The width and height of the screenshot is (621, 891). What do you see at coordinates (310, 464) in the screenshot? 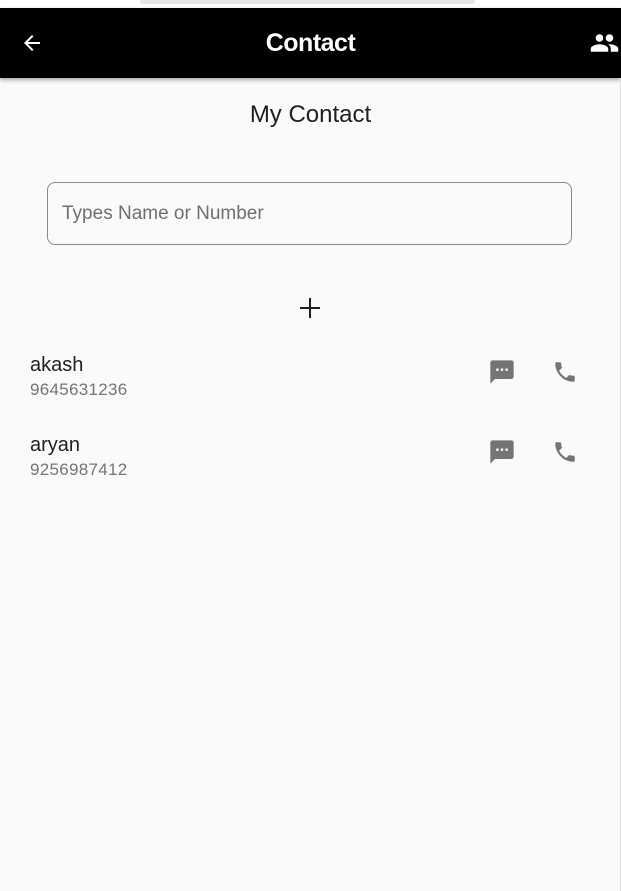
I see `contact-row: aryan 9256987412` at bounding box center [310, 464].